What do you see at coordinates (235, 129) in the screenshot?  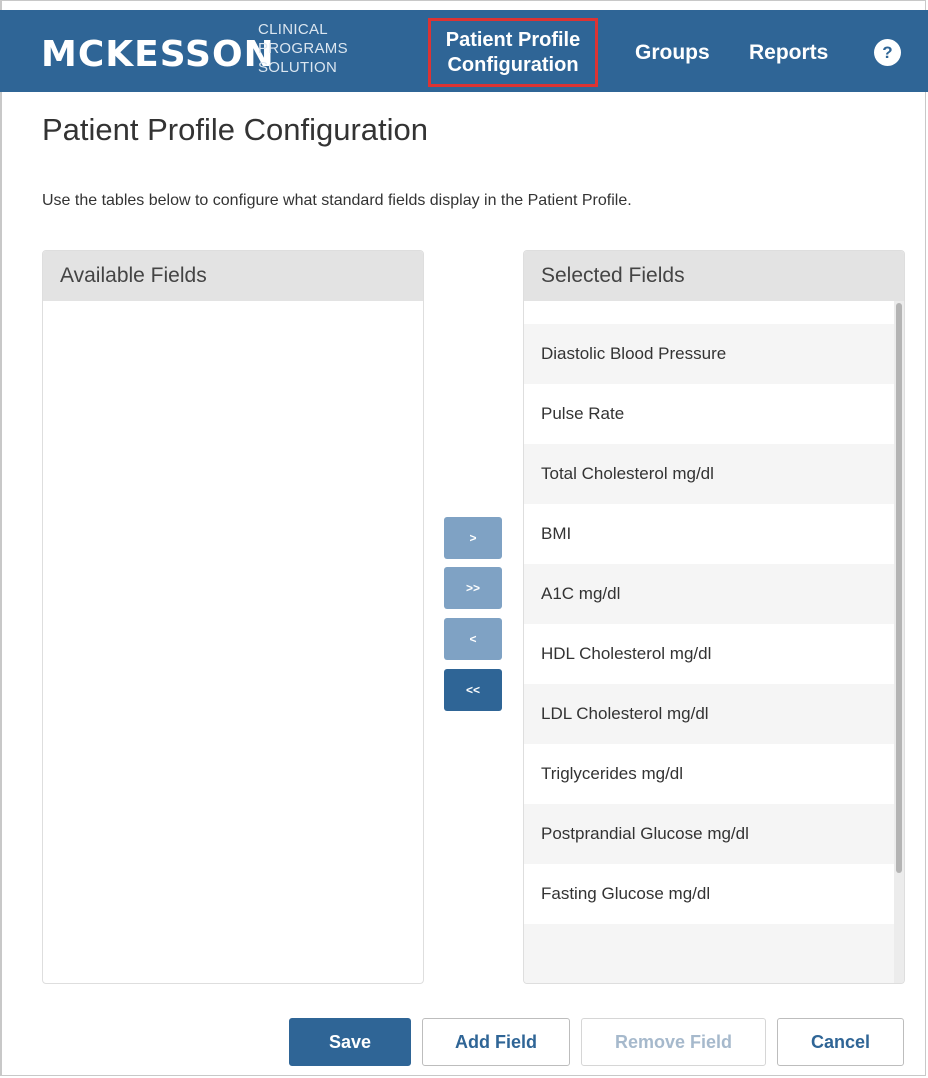 I see `page-title: Patient Profile Configuration` at bounding box center [235, 129].